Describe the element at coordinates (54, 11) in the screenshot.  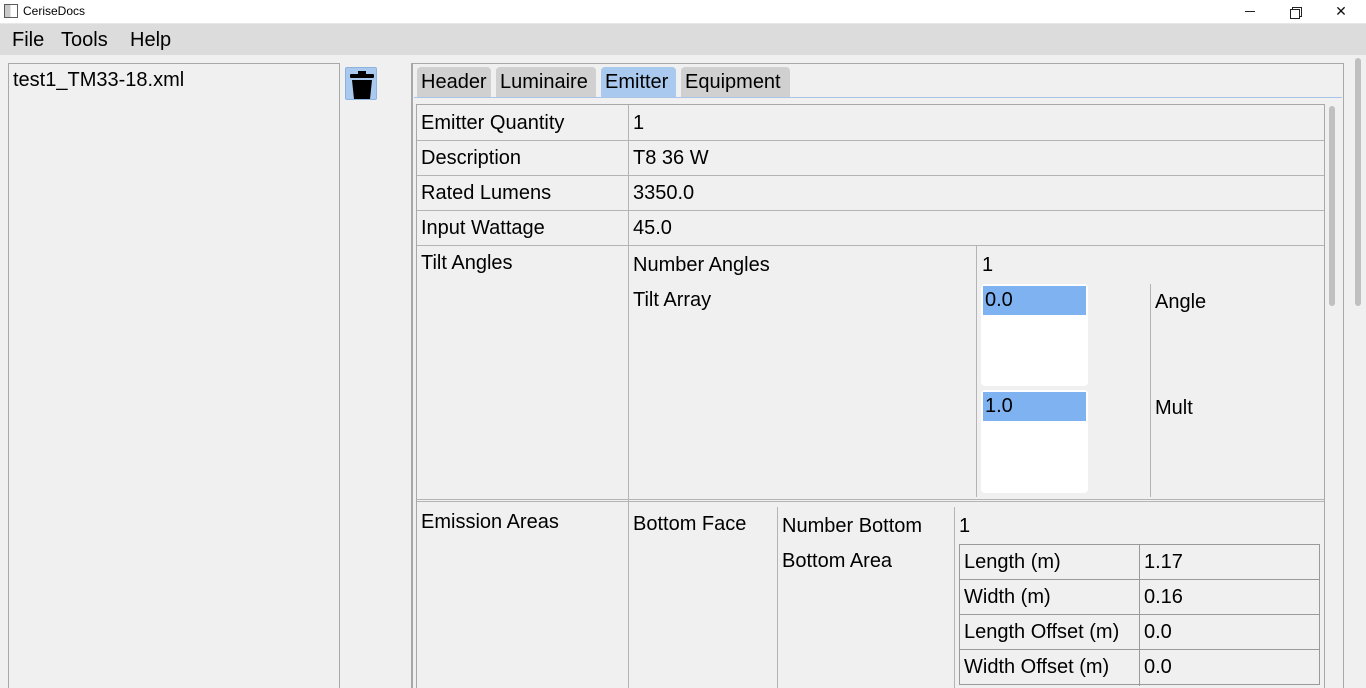
I see `window-title: CeriseDocs` at that location.